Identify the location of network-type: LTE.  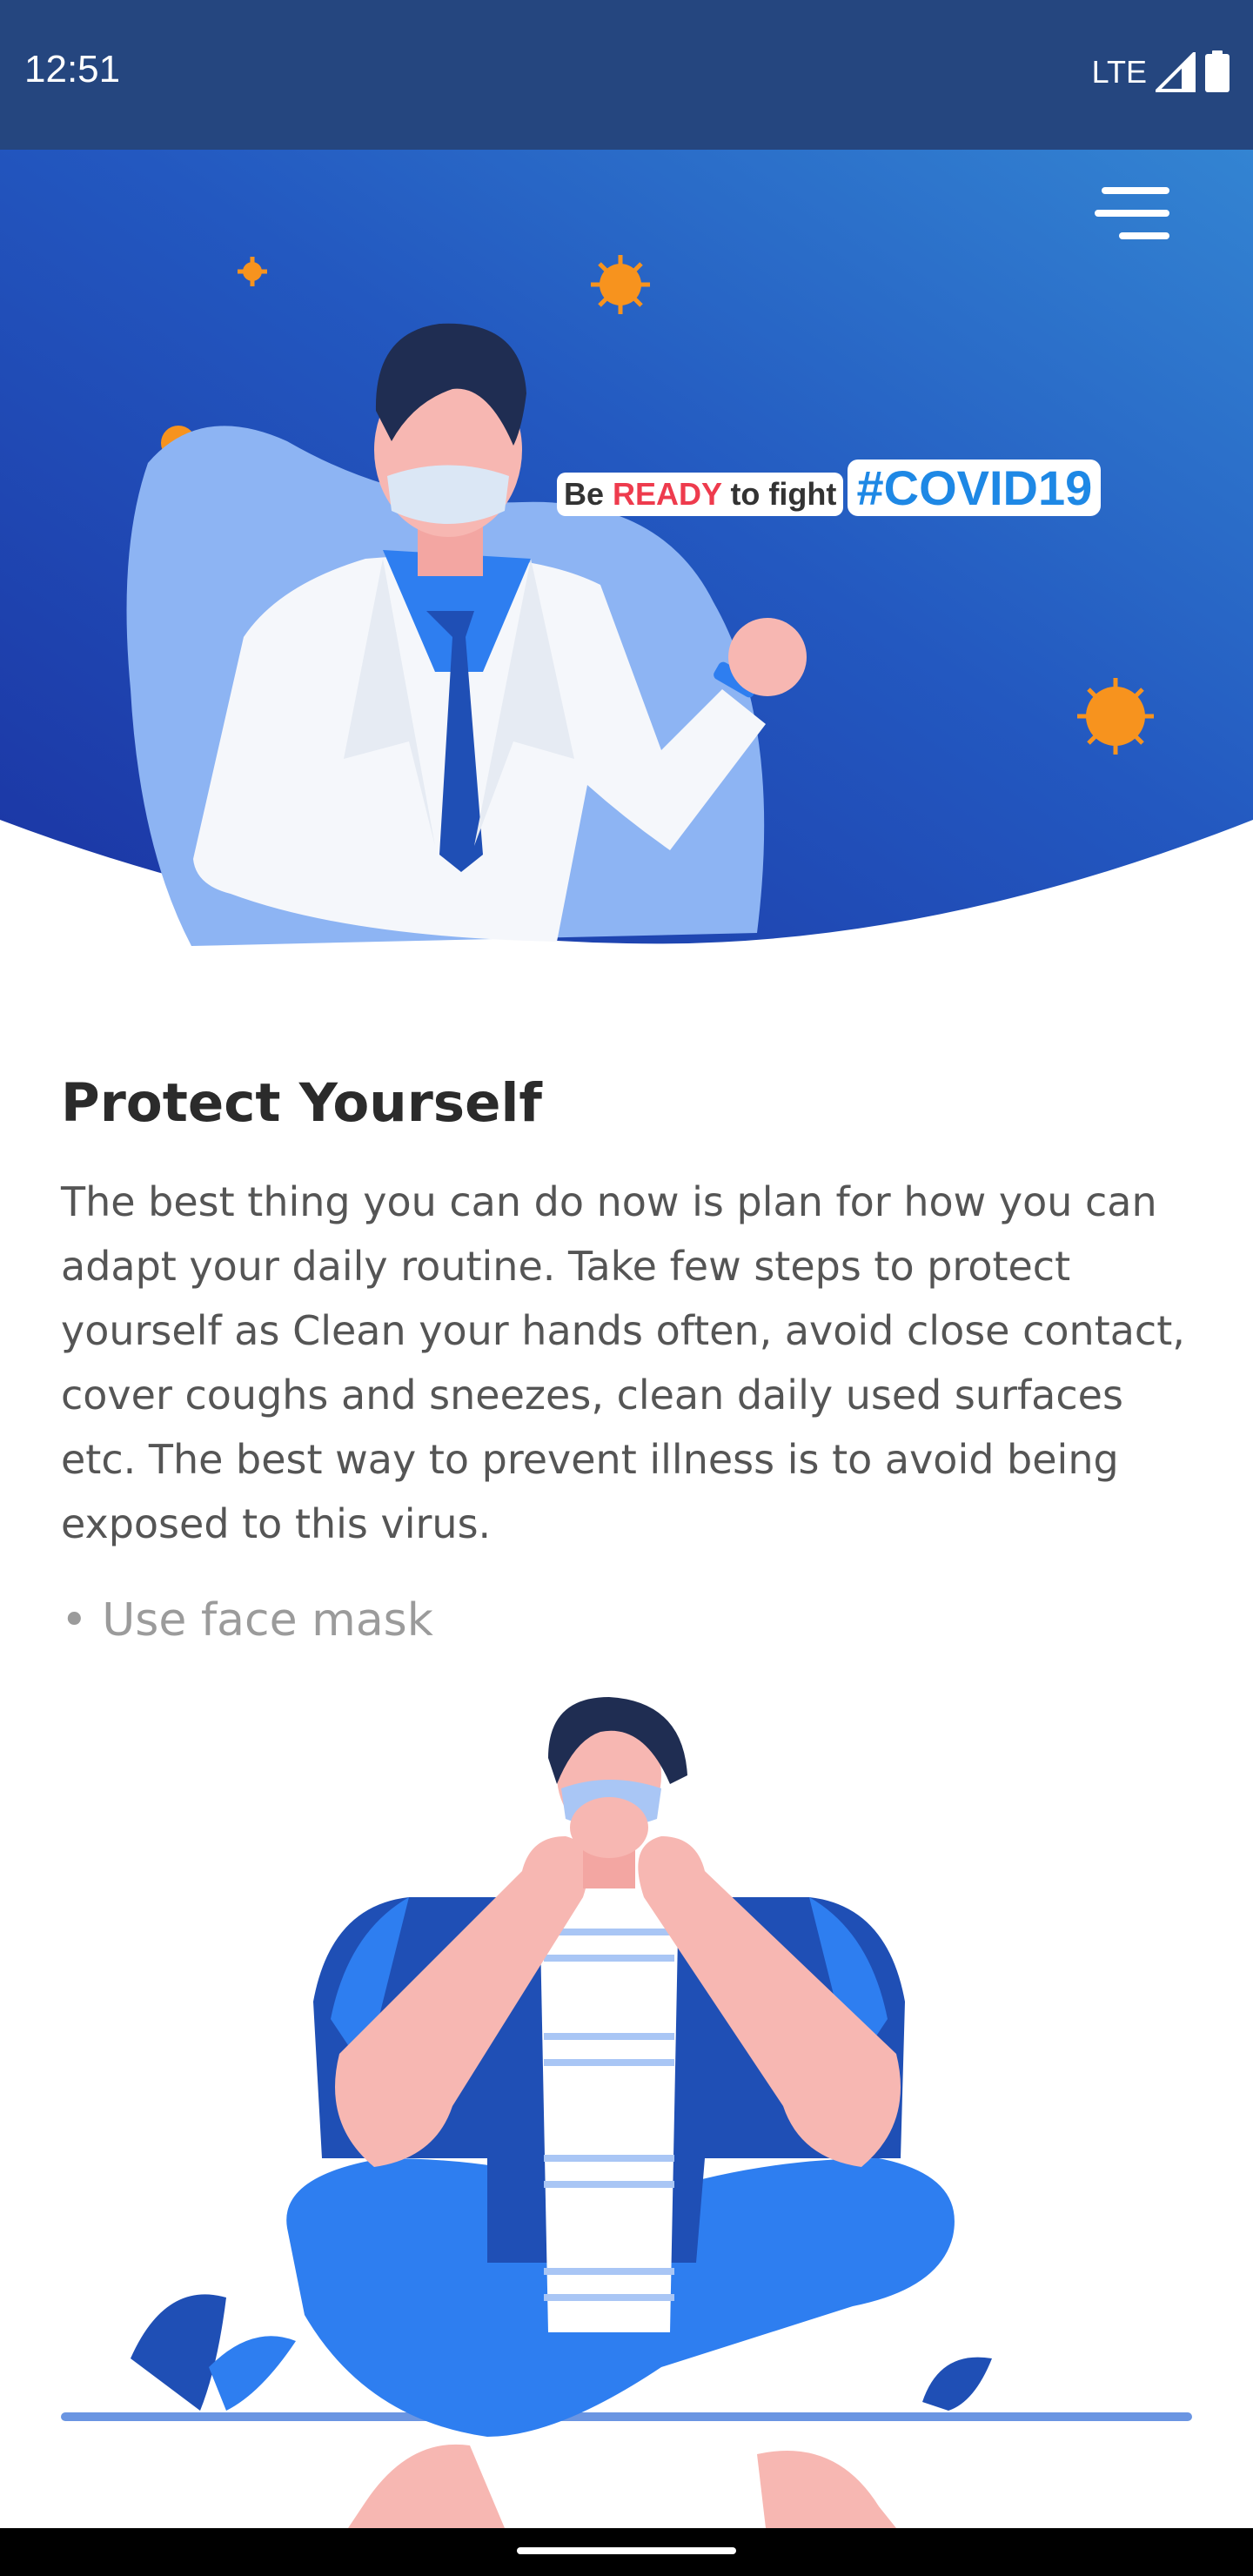
(1119, 72).